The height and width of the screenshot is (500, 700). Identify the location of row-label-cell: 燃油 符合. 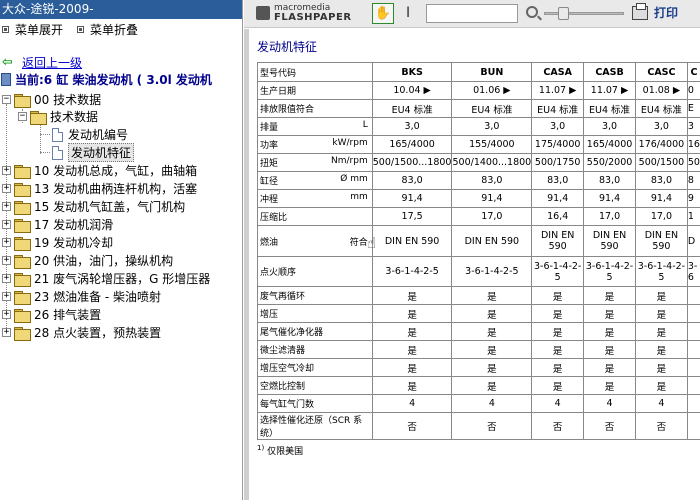
(315, 241).